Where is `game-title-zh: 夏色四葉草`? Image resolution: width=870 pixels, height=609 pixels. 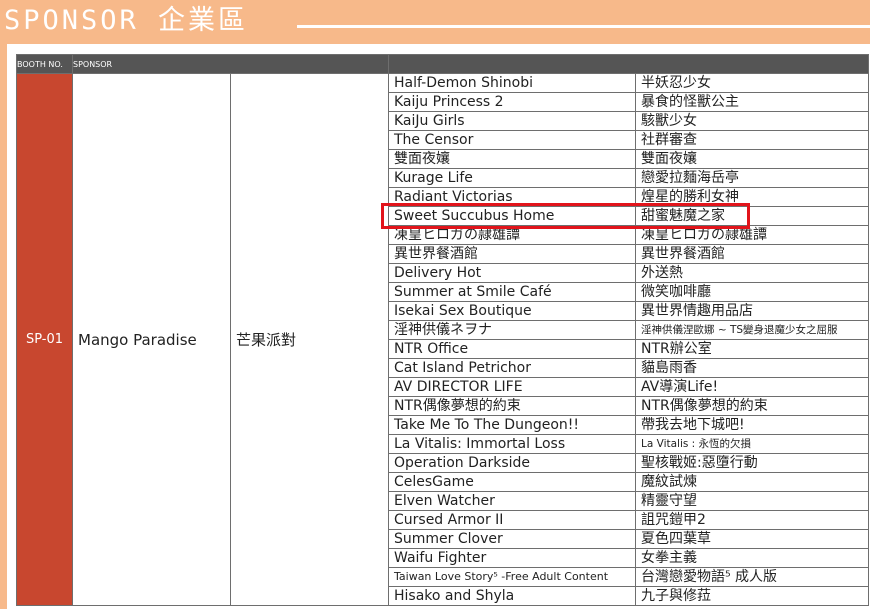
game-title-zh: 夏色四葉草 is located at coordinates (752, 539).